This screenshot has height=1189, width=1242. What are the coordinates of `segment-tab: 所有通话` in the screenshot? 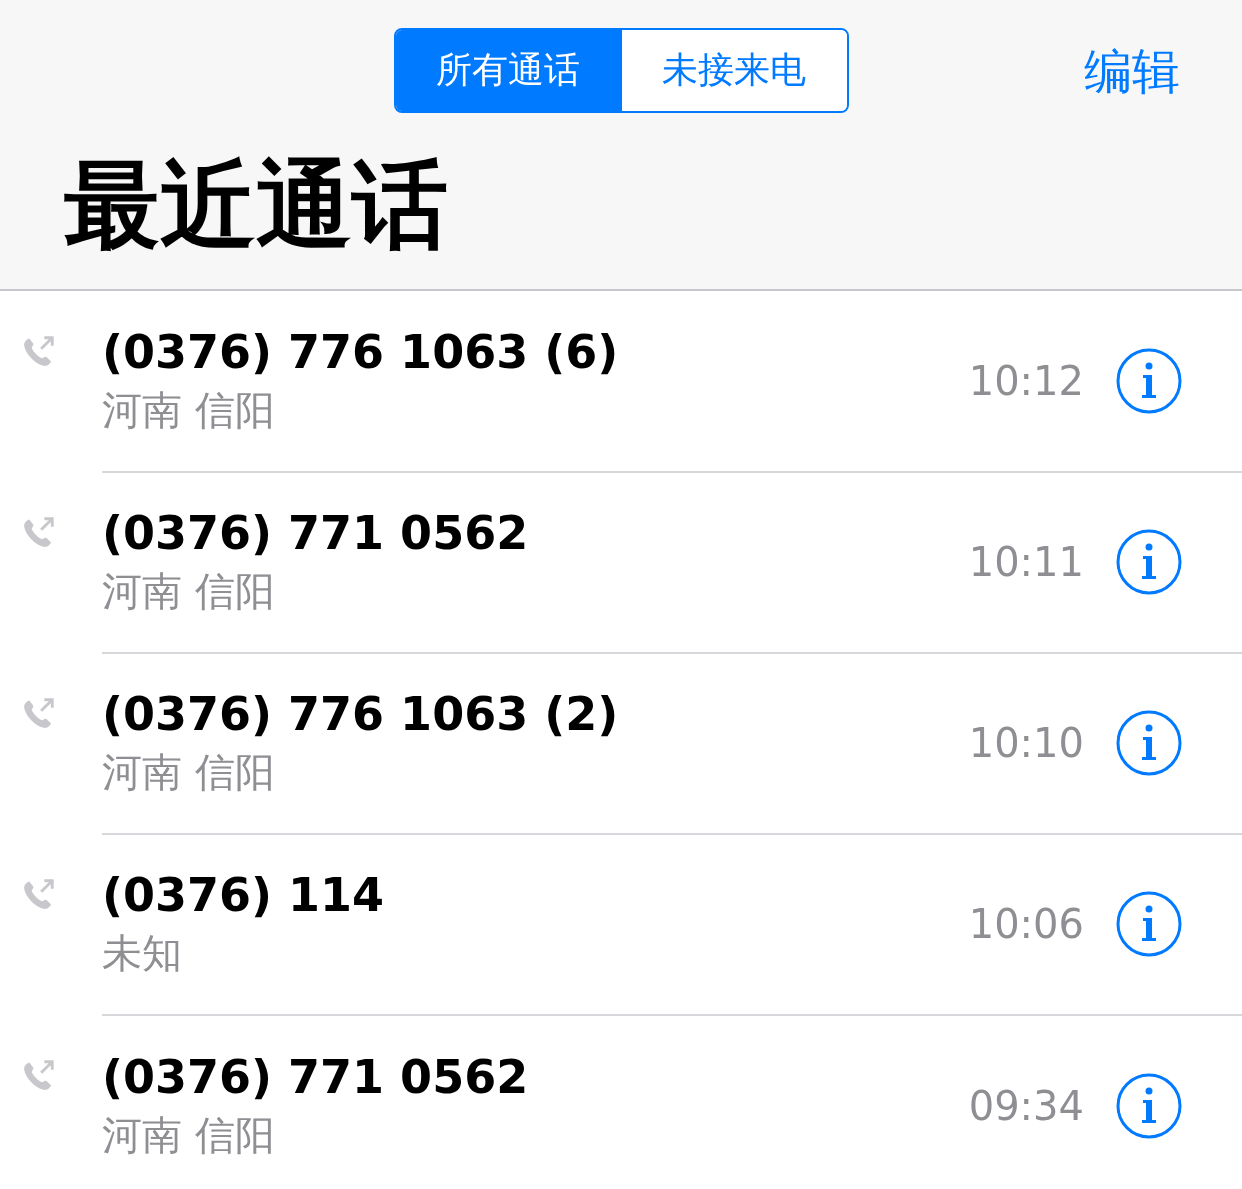 It's located at (507, 70).